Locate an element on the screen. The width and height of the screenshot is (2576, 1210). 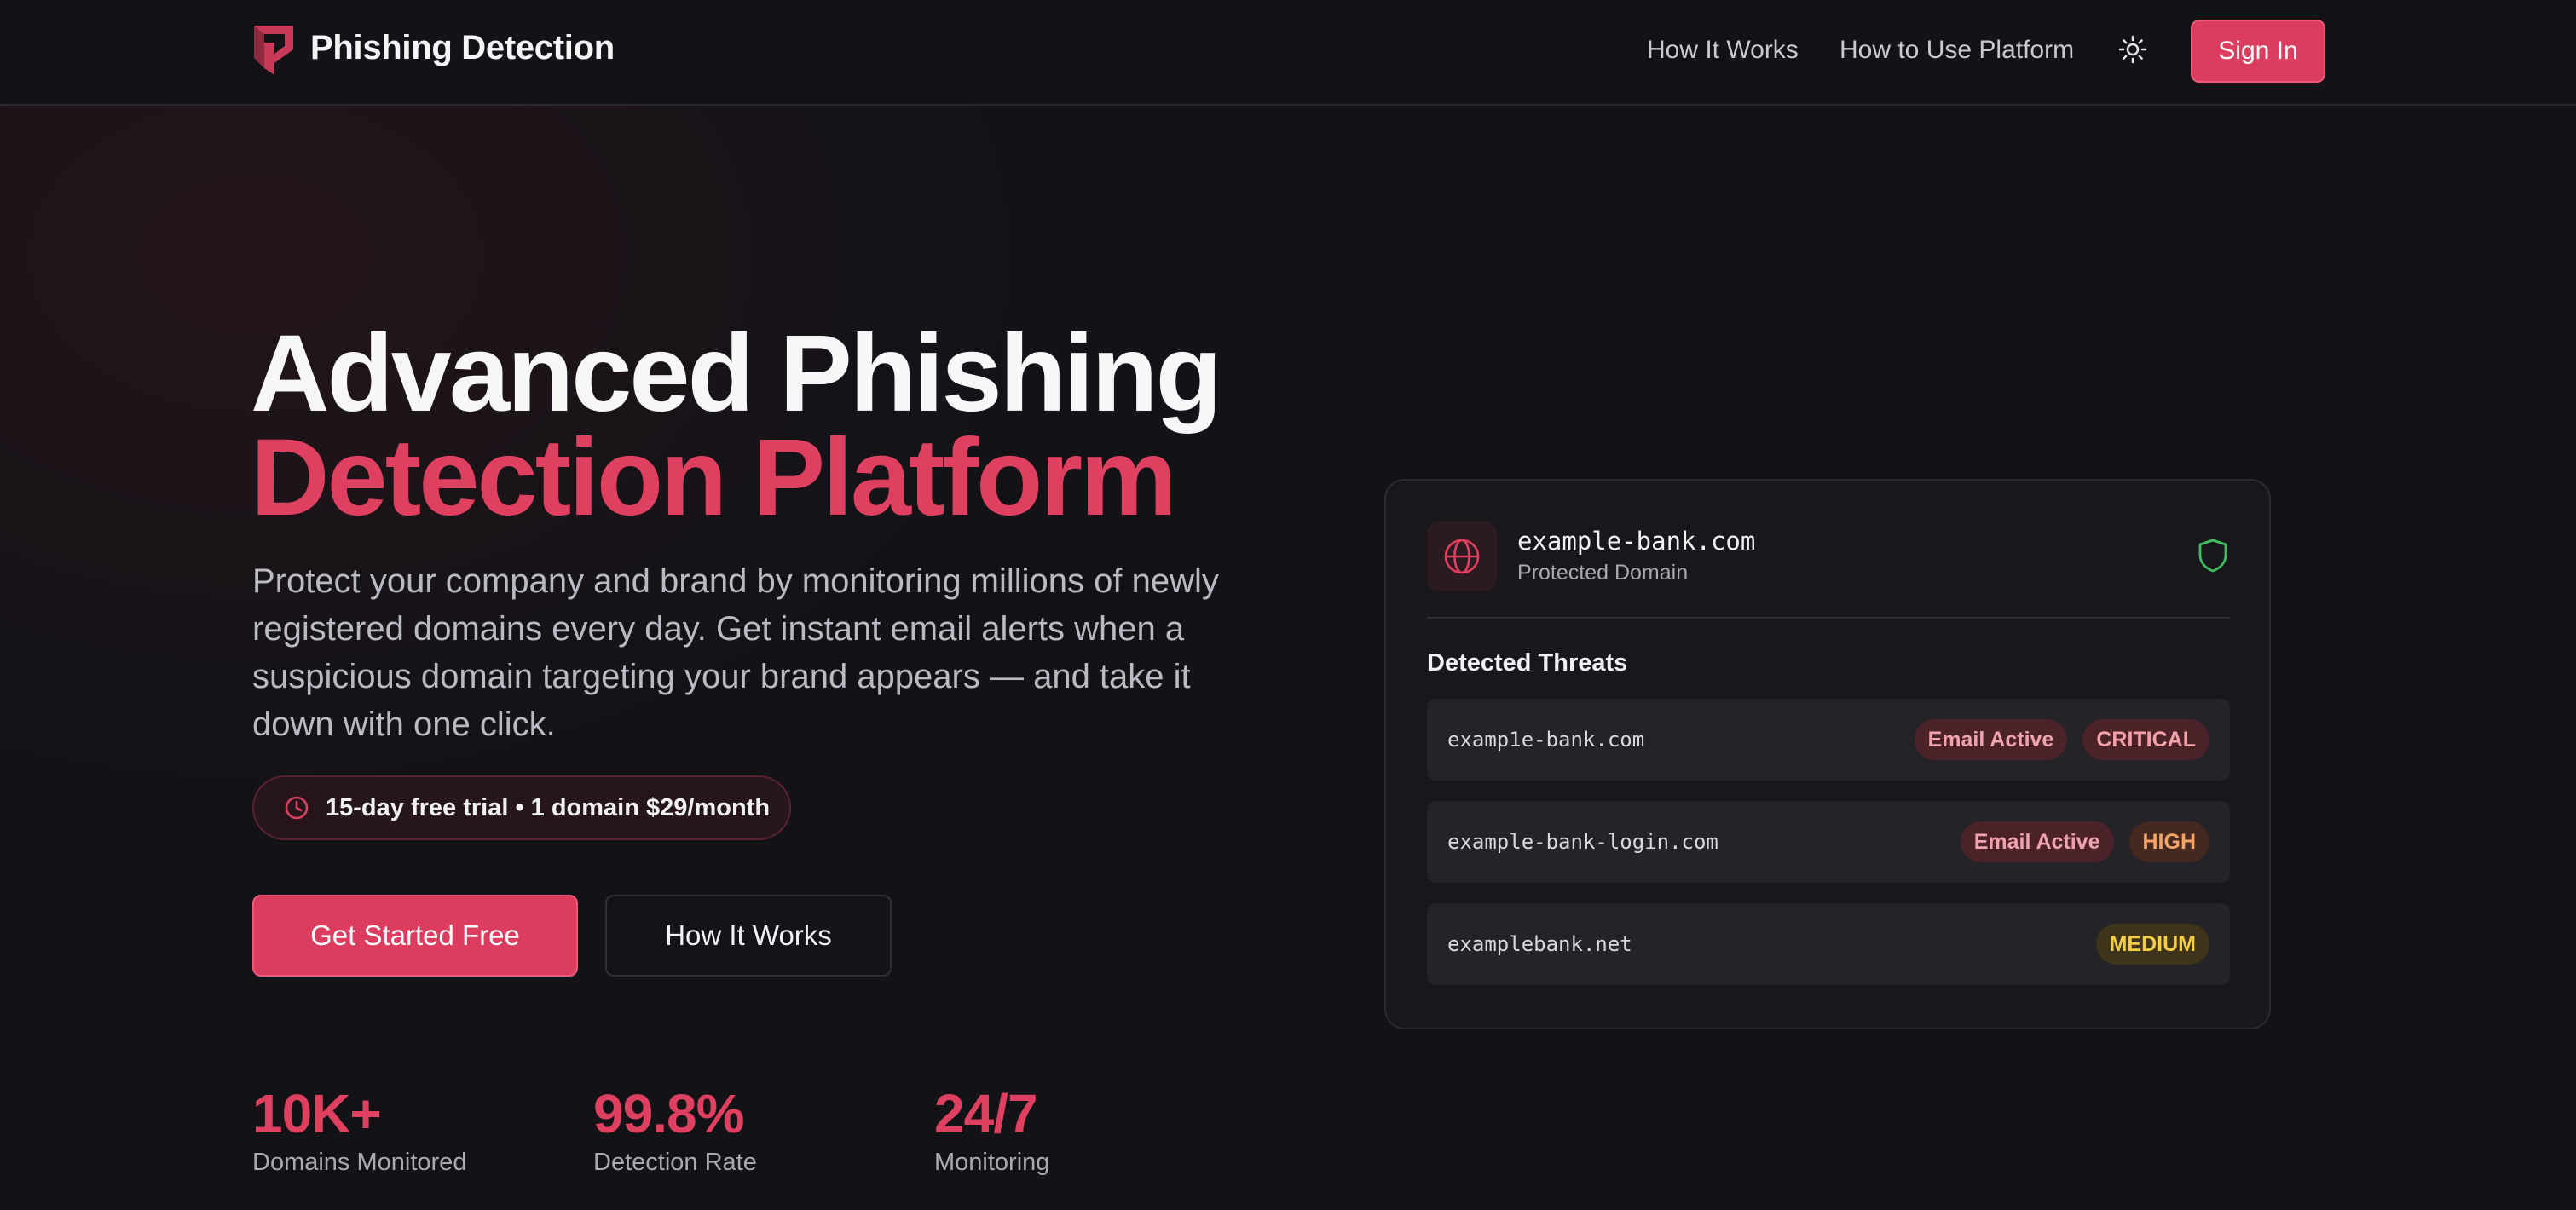
get-started-button: Get Started Free is located at coordinates (415, 936).